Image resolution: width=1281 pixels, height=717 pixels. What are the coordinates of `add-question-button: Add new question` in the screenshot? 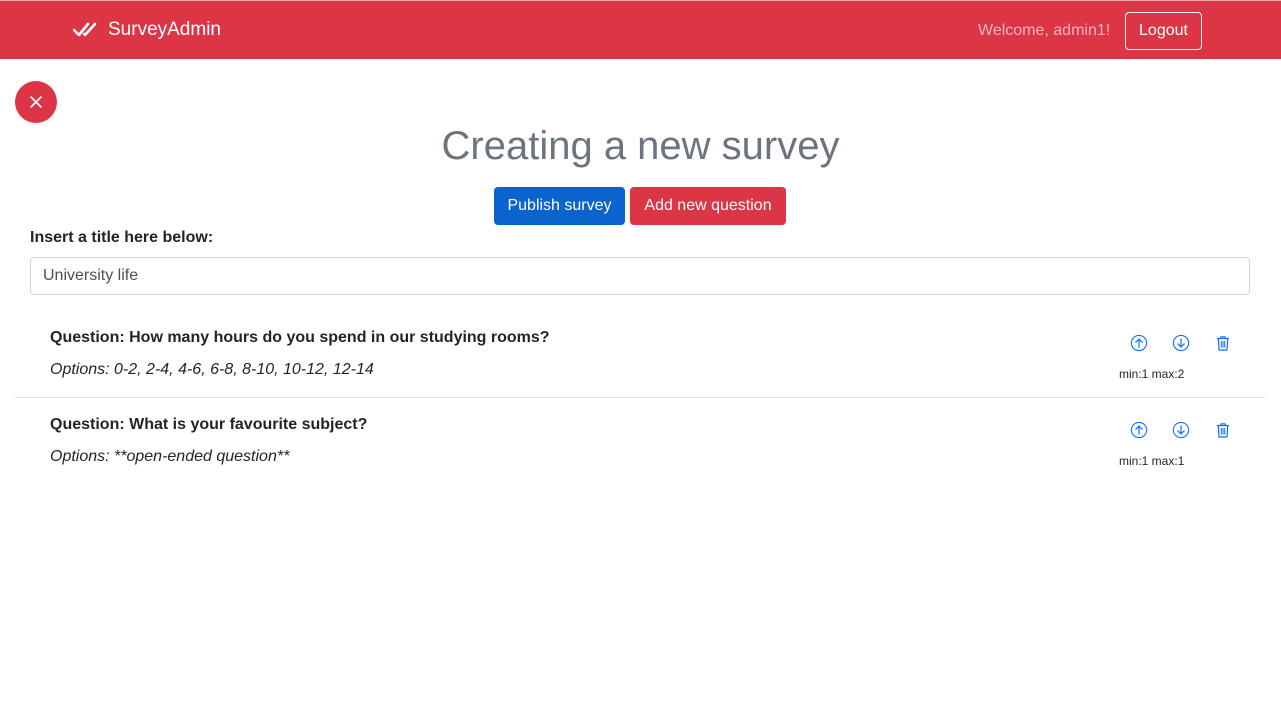 It's located at (708, 206).